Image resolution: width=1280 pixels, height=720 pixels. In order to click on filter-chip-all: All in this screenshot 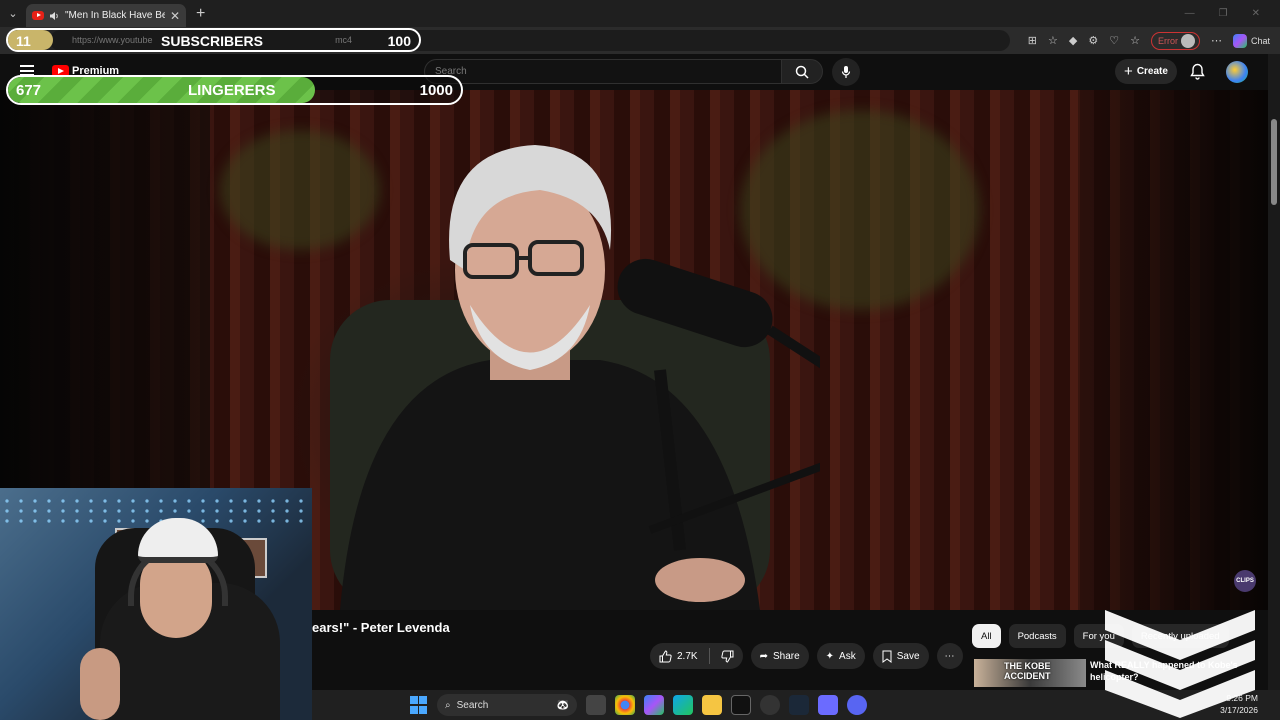, I will do `click(986, 636)`.